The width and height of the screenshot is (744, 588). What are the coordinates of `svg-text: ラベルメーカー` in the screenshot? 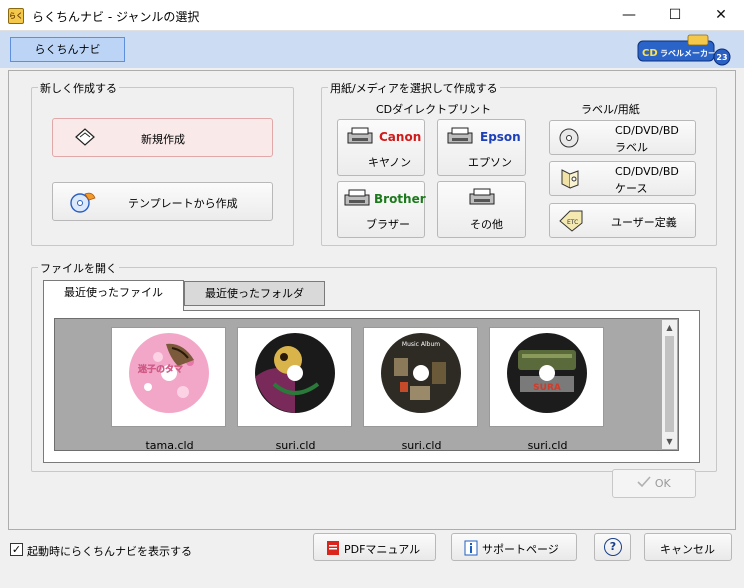 It's located at (688, 53).